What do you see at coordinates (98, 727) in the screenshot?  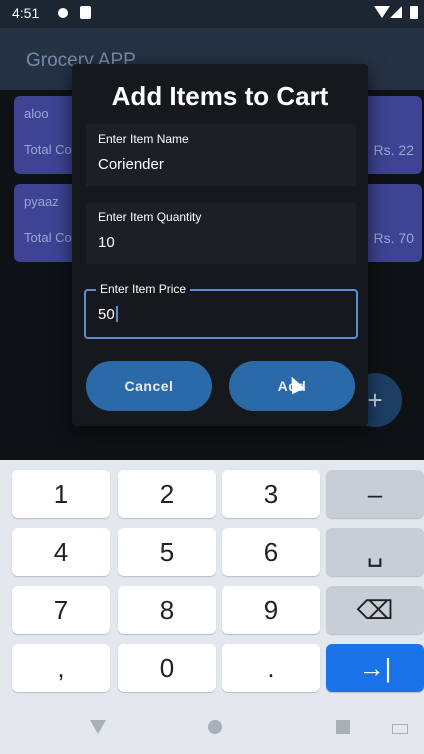 I see `back-icon` at bounding box center [98, 727].